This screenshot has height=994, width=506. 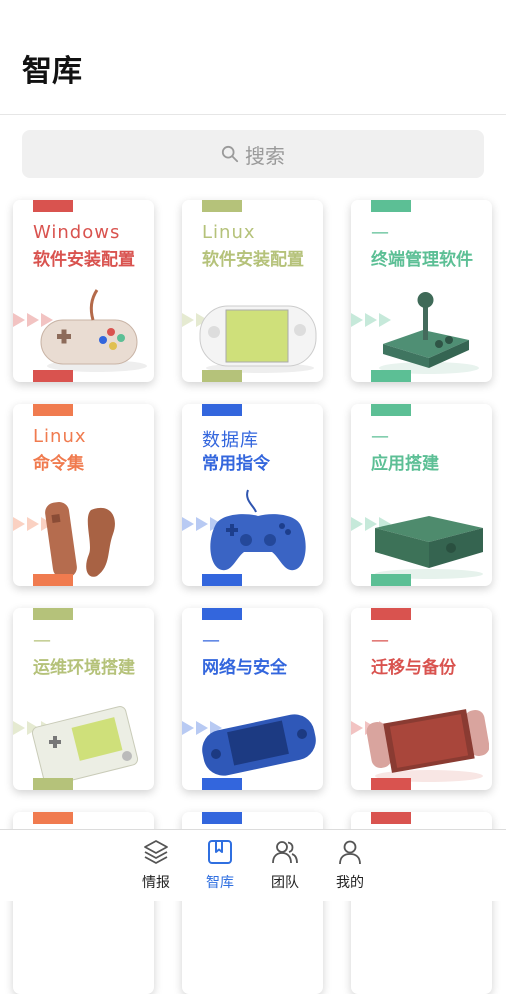 I want to click on team-icon, so click(x=285, y=852).